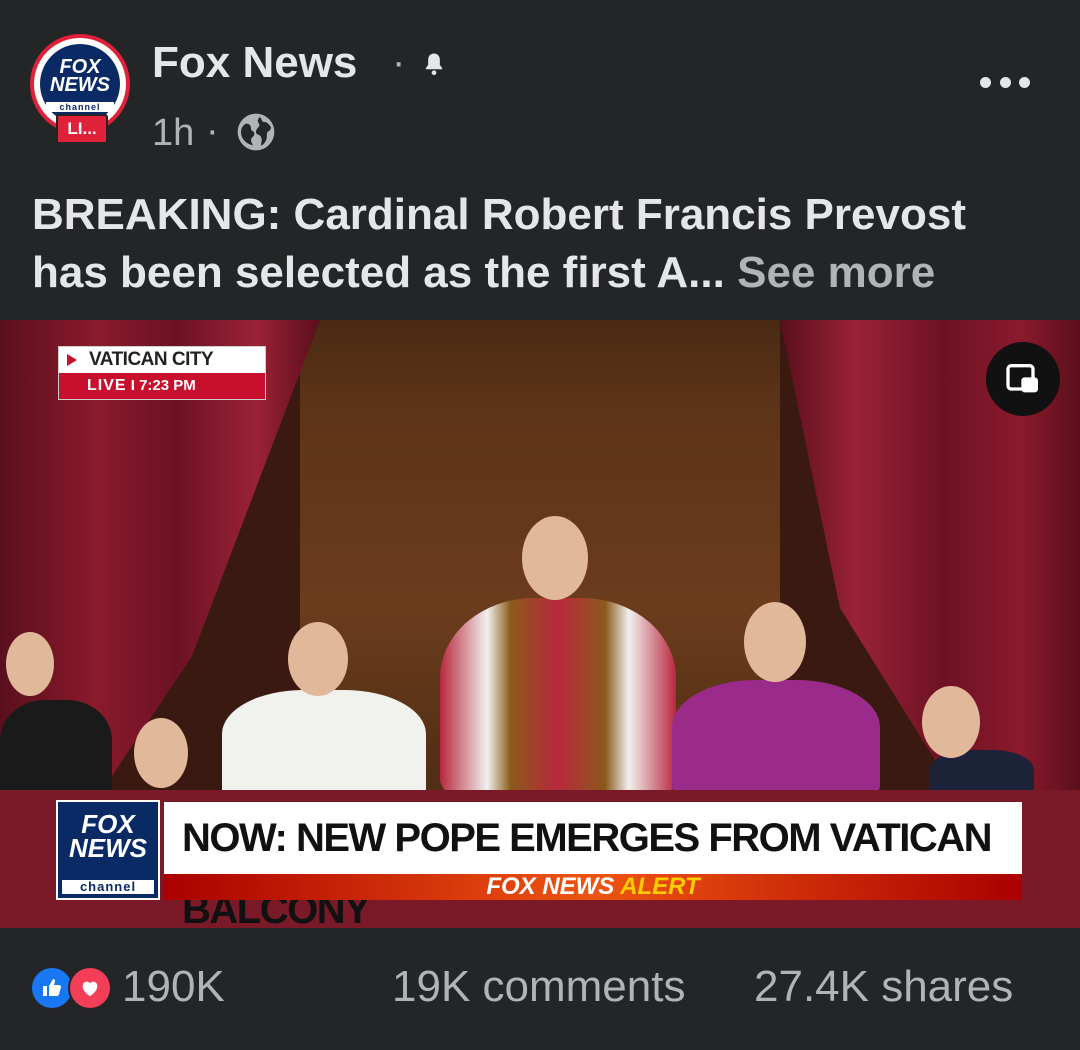 The height and width of the screenshot is (1050, 1080). Describe the element at coordinates (173, 133) in the screenshot. I see `post-time: 1h` at that location.